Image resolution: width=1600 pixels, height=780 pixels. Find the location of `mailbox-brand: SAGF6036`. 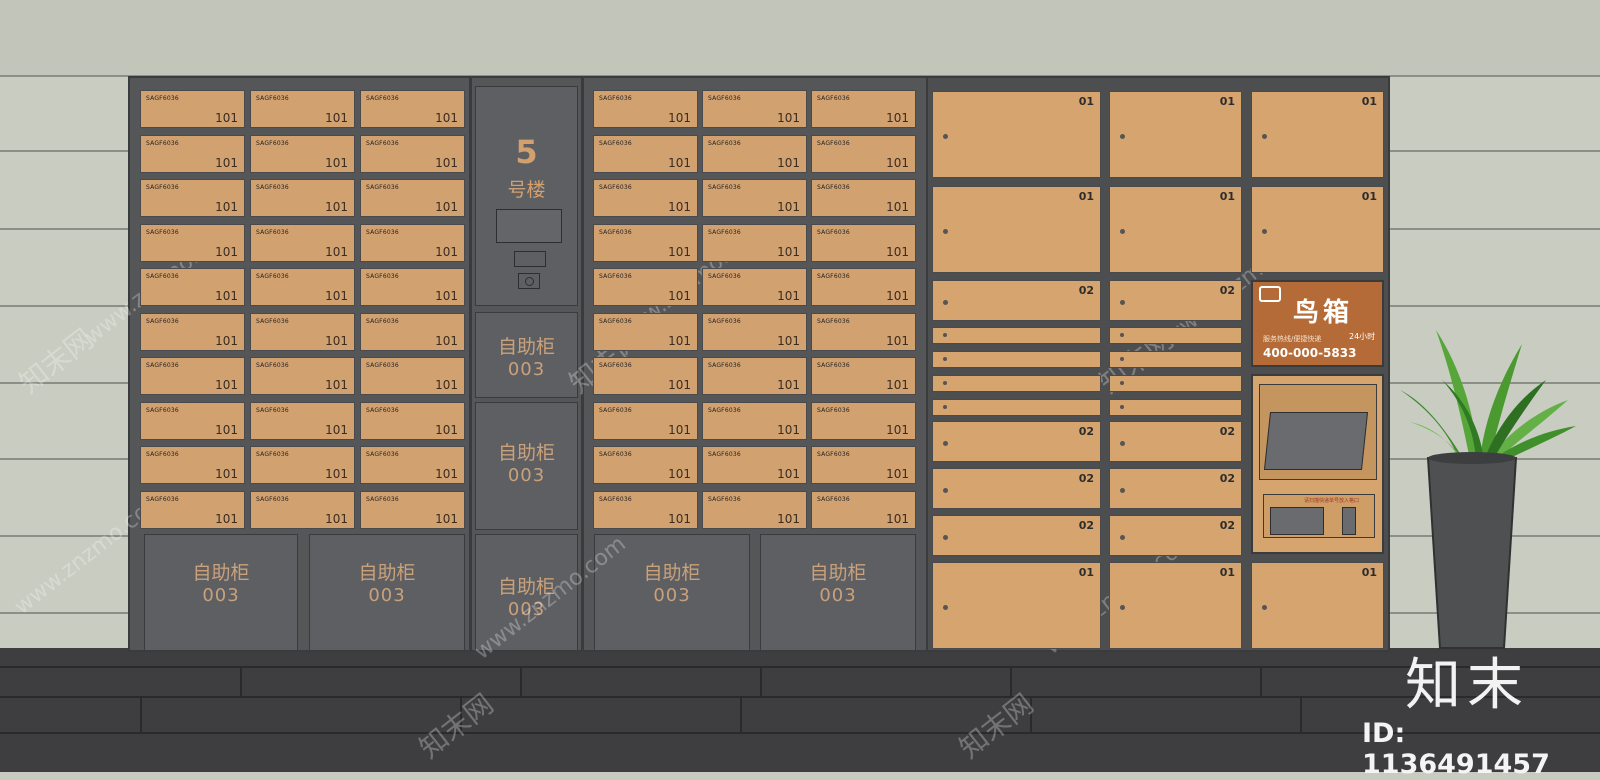

mailbox-brand: SAGF6036 is located at coordinates (162, 232).